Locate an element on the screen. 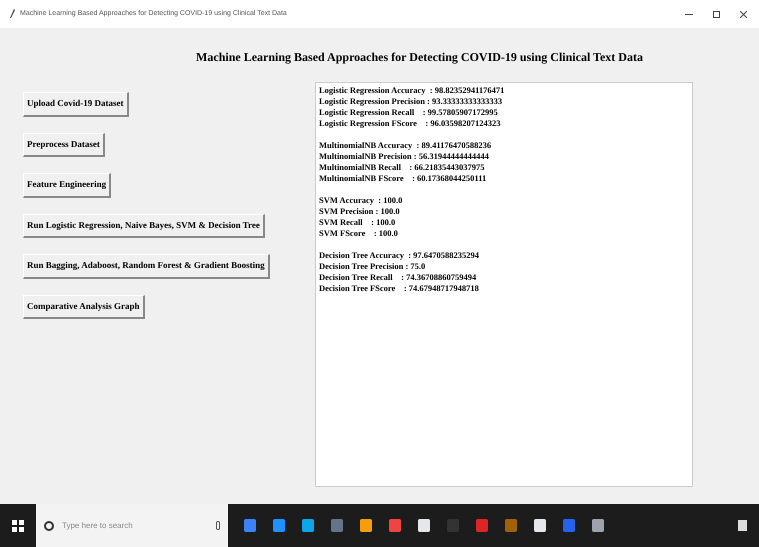 The image size is (759, 547). result-line: MultinomialNB Accuracy : 89.41176470588236 is located at coordinates (405, 145).